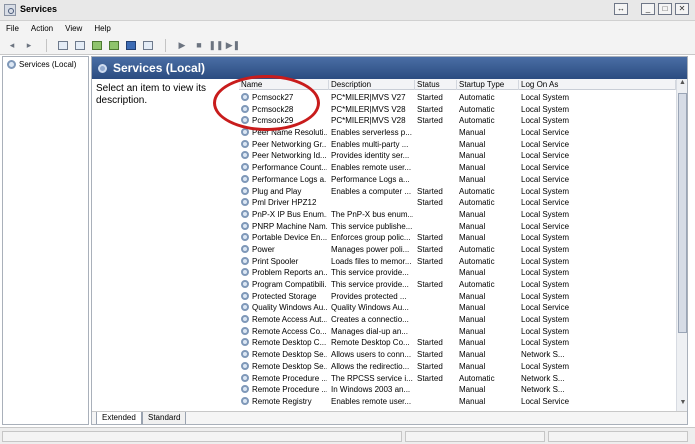 This screenshot has width=695, height=444. I want to click on help-button, so click(131, 45).